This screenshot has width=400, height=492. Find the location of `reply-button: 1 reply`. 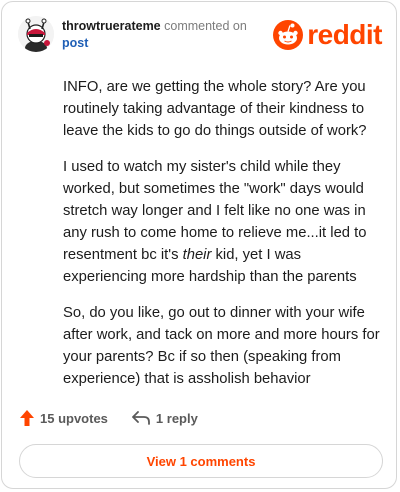

reply-button: 1 reply is located at coordinates (165, 418).